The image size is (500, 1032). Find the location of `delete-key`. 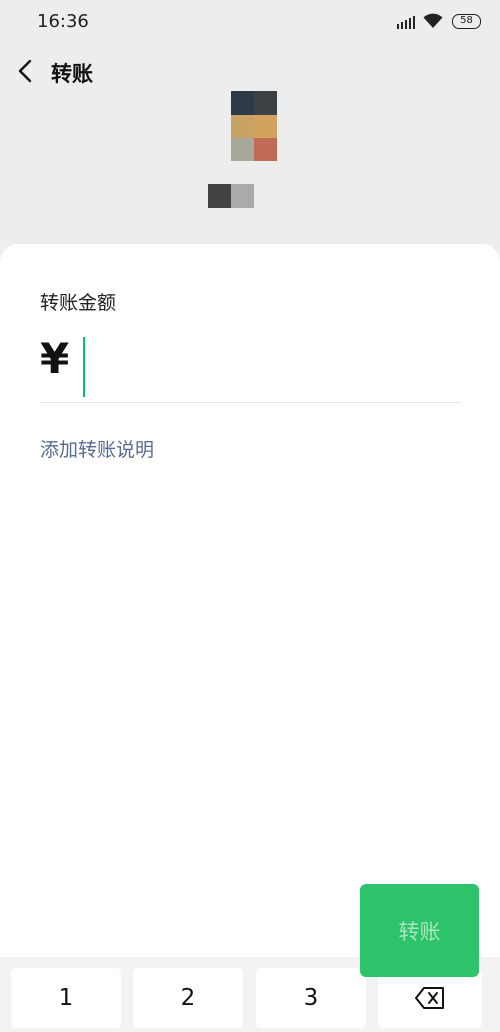

delete-key is located at coordinates (430, 998).